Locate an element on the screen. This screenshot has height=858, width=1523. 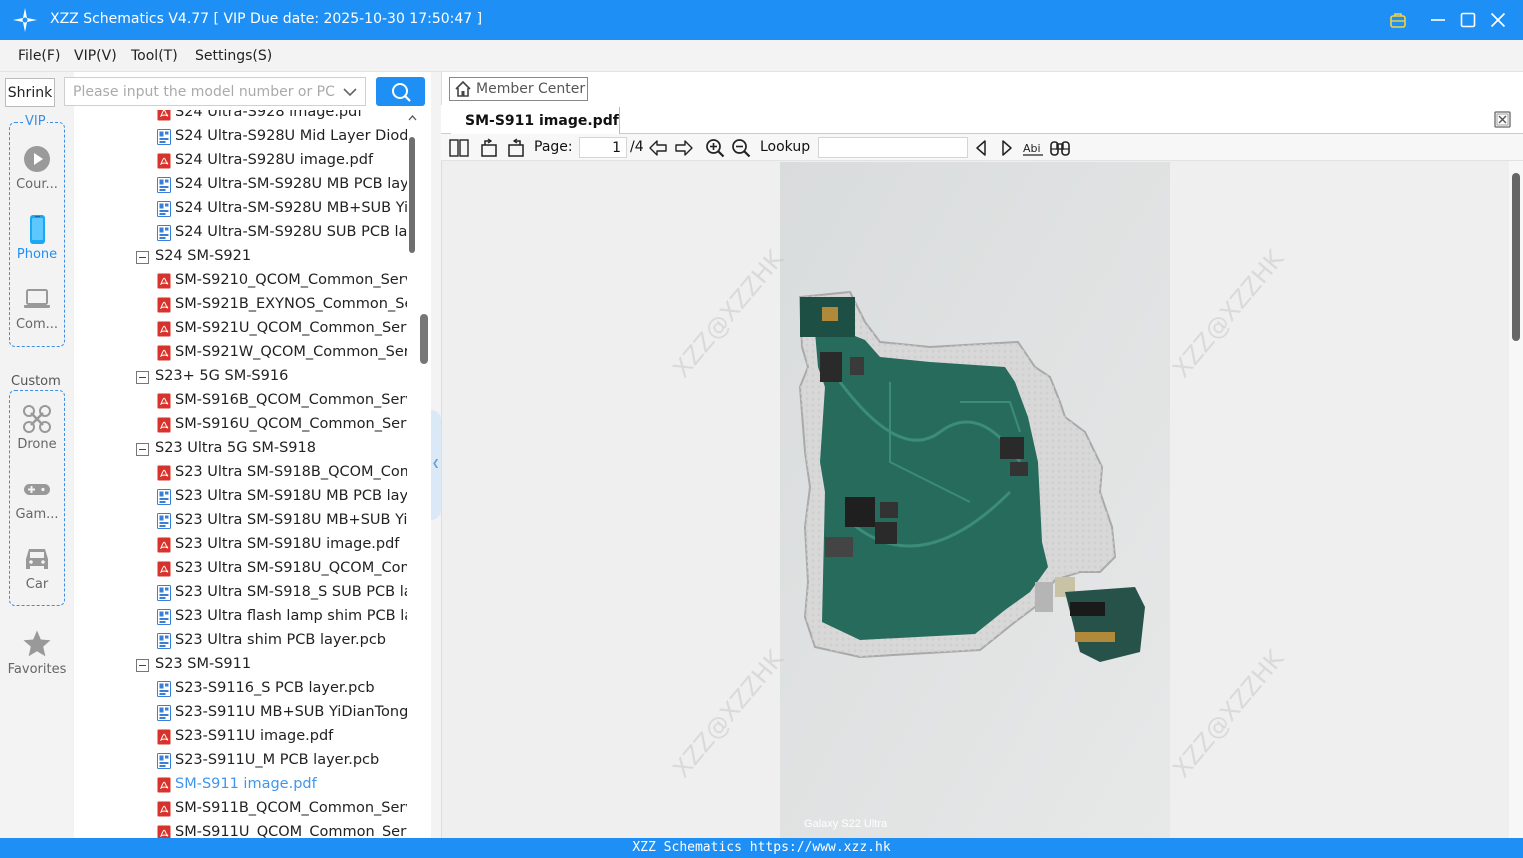
find-all-button is located at coordinates (1060, 148).